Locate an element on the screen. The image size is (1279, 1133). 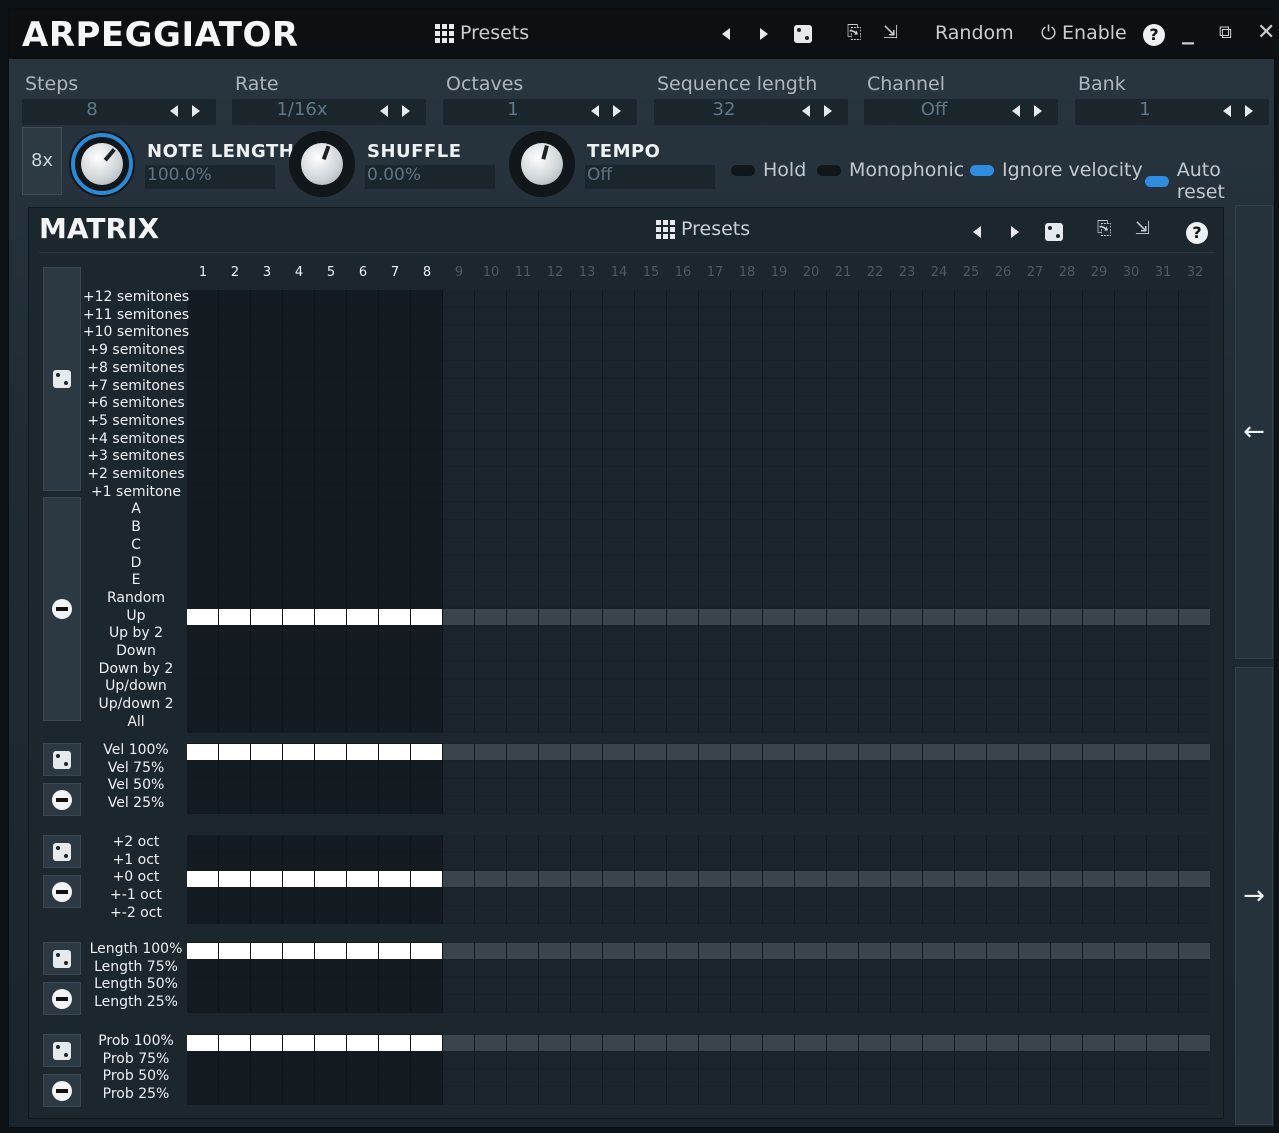
param-value-box: 8 is located at coordinates (119, 112).